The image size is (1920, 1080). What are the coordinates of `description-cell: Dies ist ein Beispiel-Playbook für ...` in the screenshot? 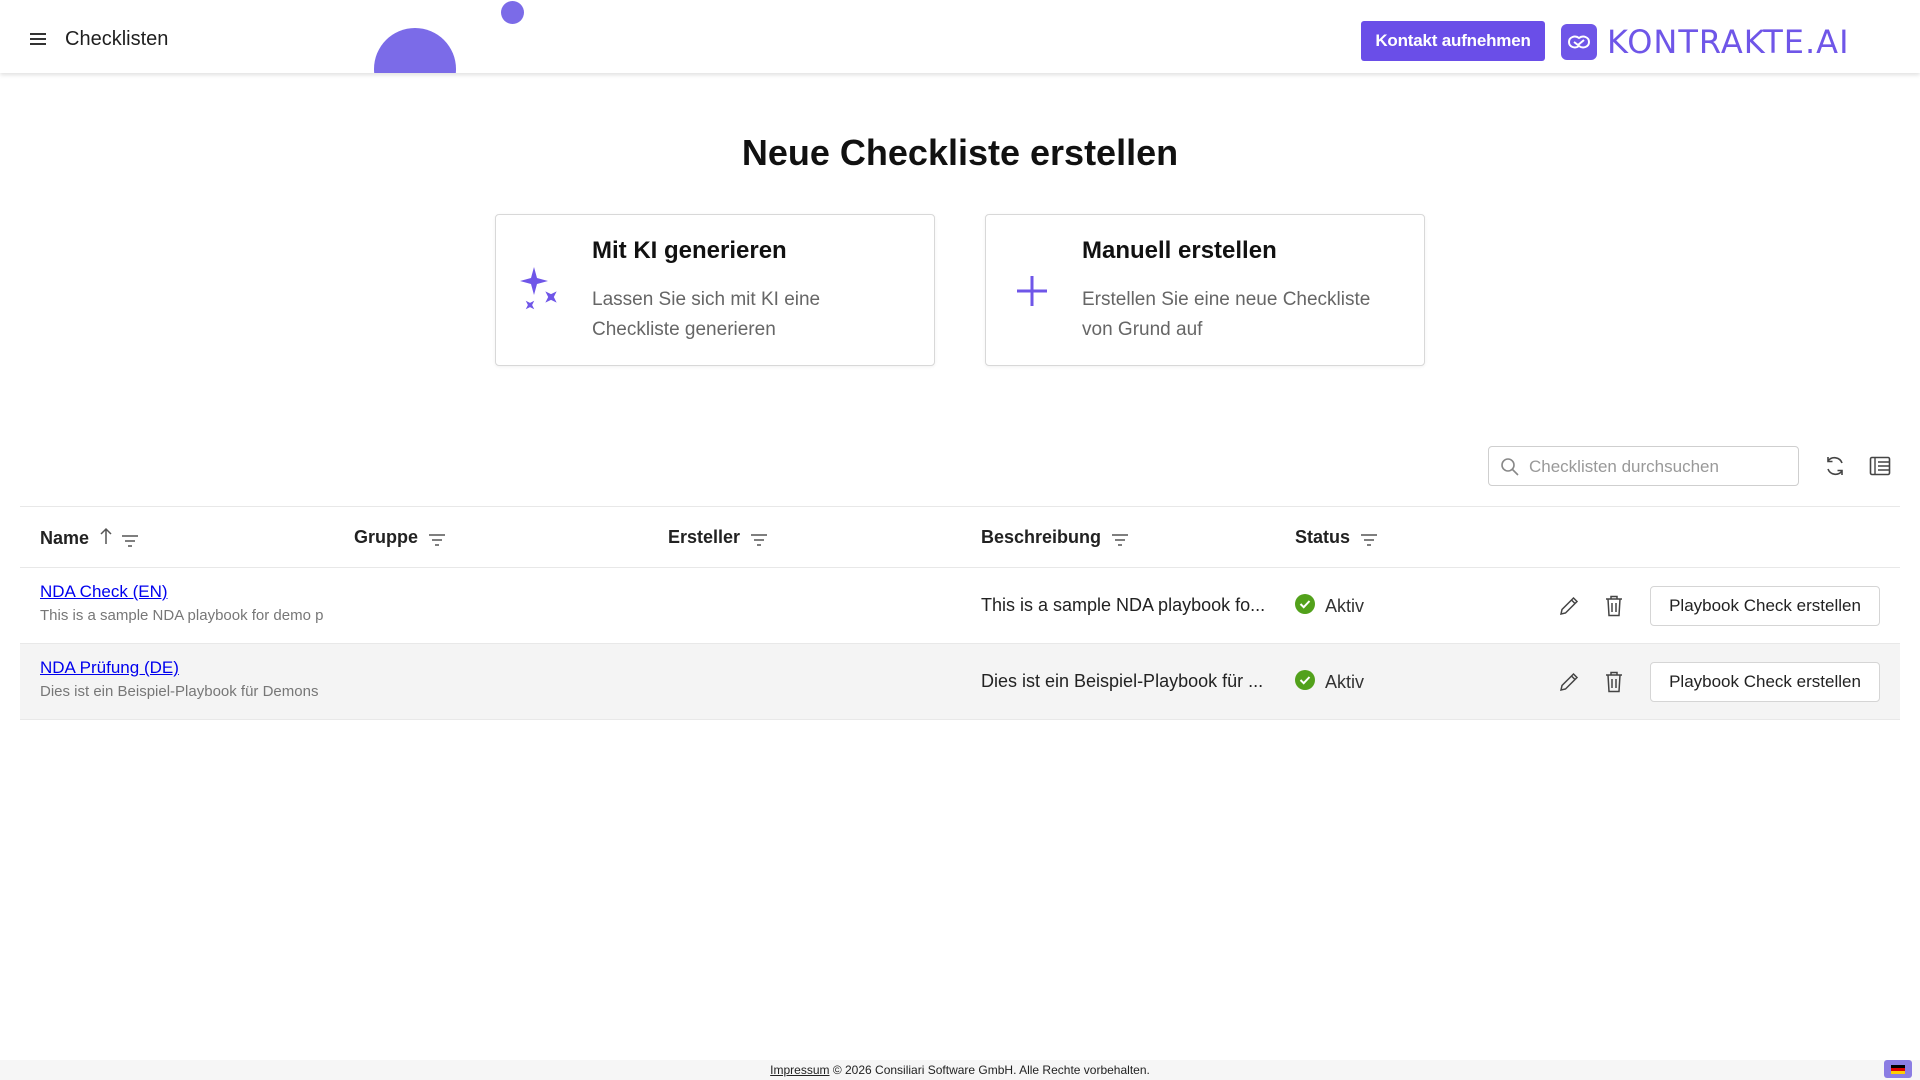 It's located at (1122, 681).